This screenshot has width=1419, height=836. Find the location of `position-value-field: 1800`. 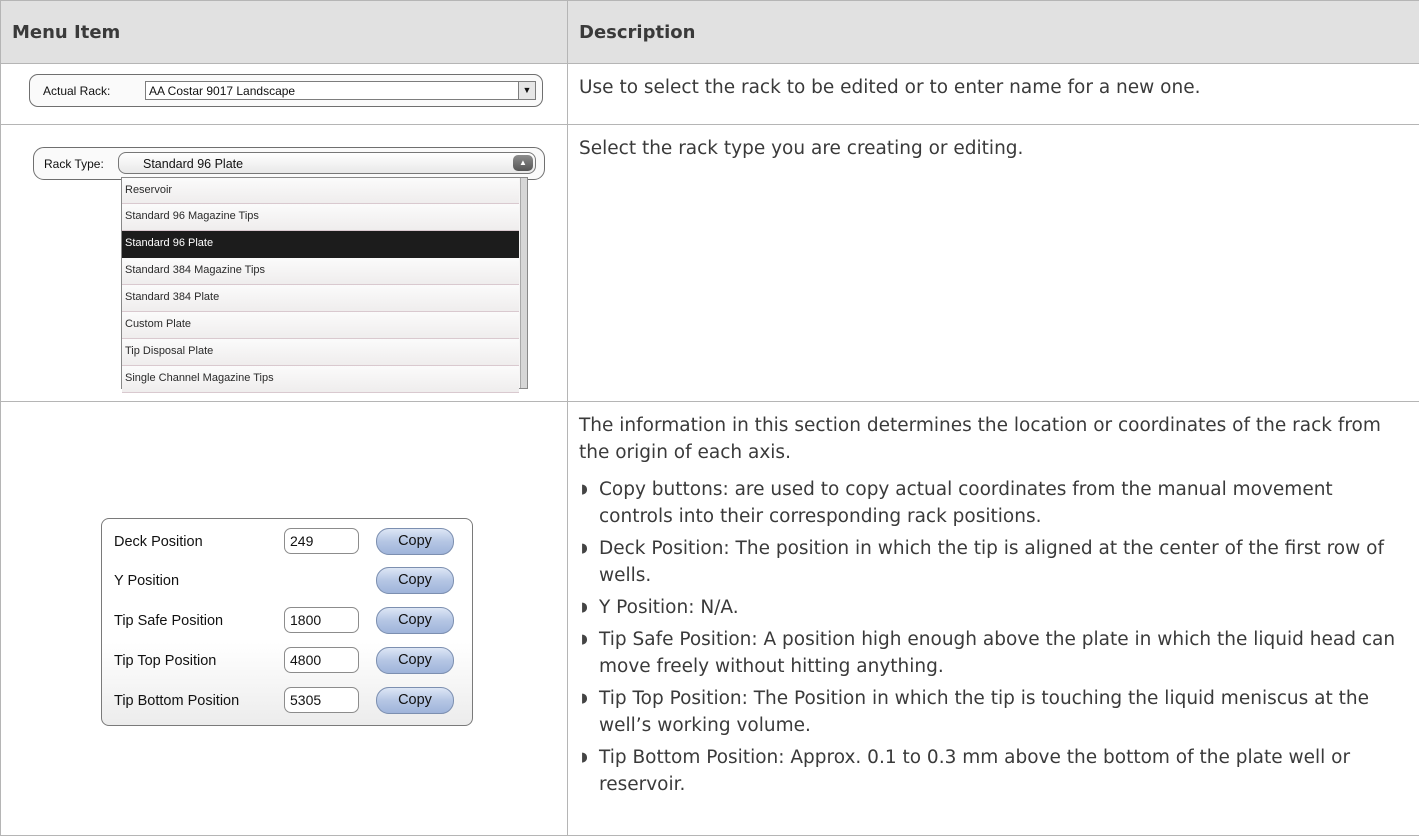

position-value-field: 1800 is located at coordinates (321, 620).